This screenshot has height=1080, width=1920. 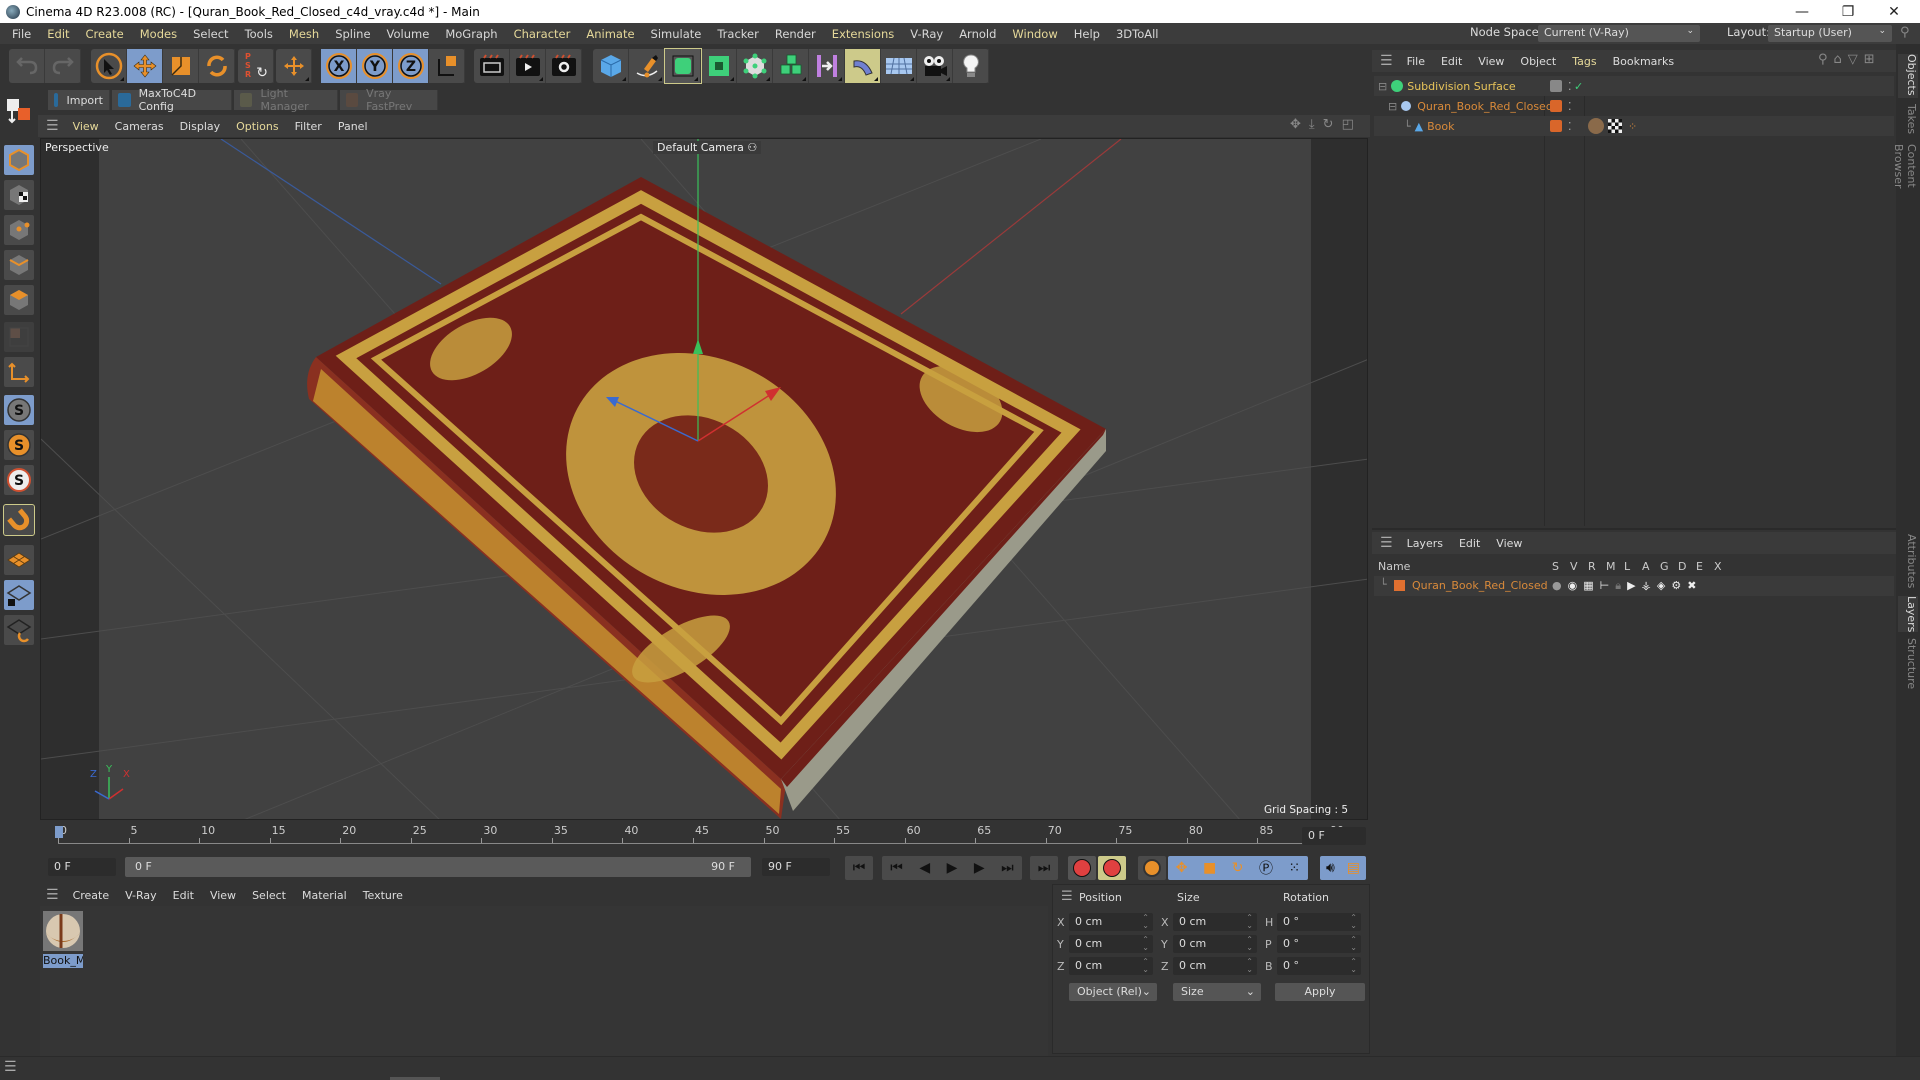 I want to click on maximize-view-icon: ◰, so click(x=1348, y=124).